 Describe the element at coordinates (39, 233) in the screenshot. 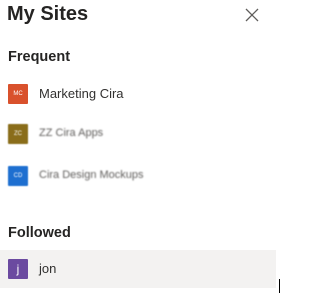

I see `followed-header: Followed` at that location.